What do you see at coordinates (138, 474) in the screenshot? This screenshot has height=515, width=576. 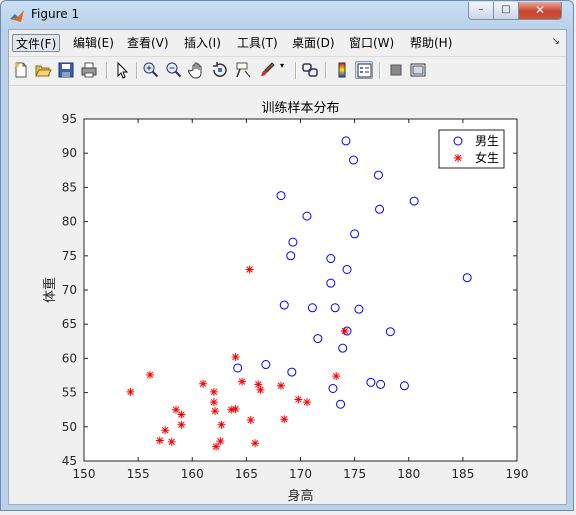 I see `x-tick-label: 155` at bounding box center [138, 474].